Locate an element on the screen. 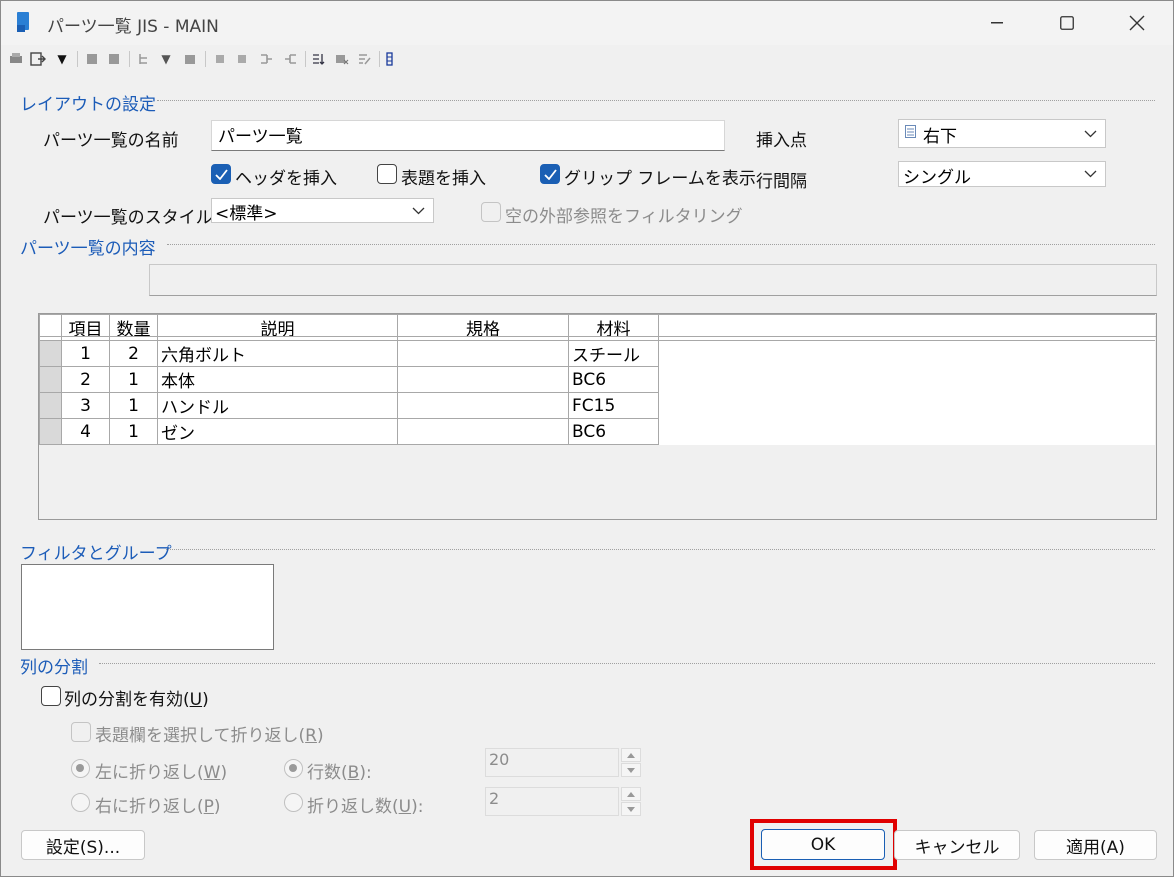  filter-group-title: フィルタとグループ is located at coordinates (96, 554).